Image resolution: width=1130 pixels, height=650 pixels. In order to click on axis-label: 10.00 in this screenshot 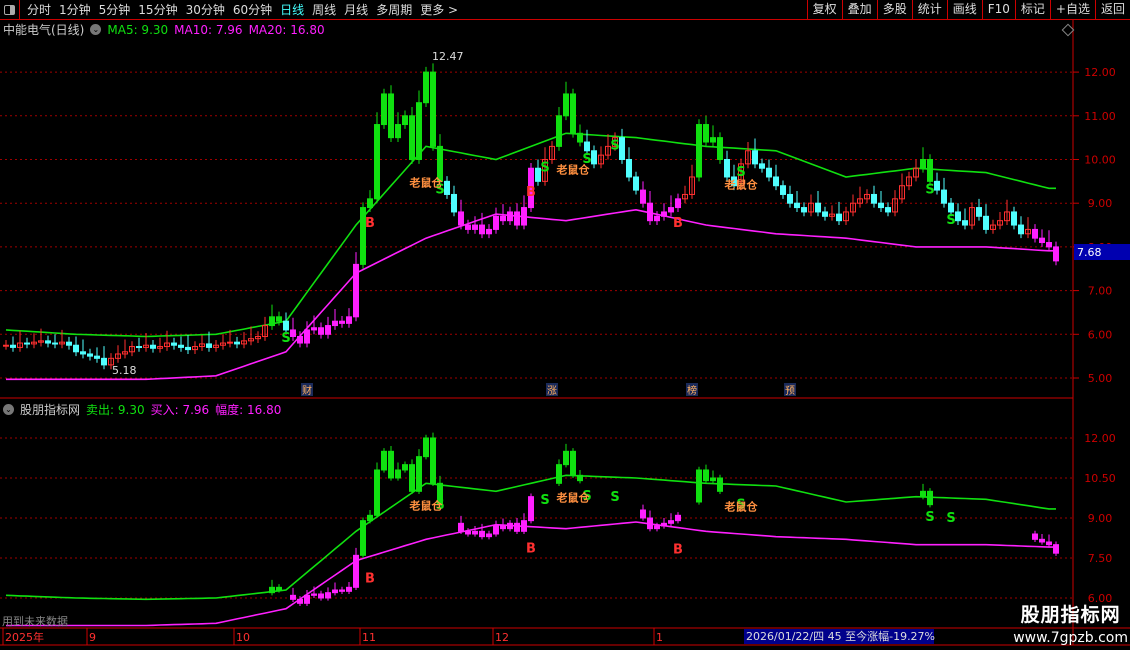, I will do `click(1100, 160)`.